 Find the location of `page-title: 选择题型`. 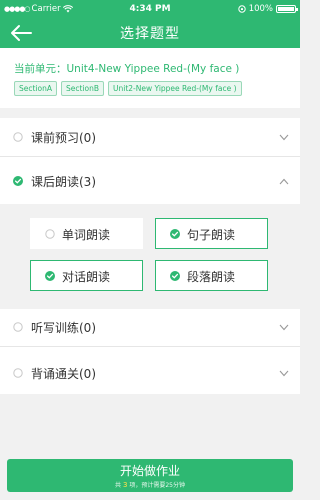

page-title: 选择题型 is located at coordinates (150, 33).